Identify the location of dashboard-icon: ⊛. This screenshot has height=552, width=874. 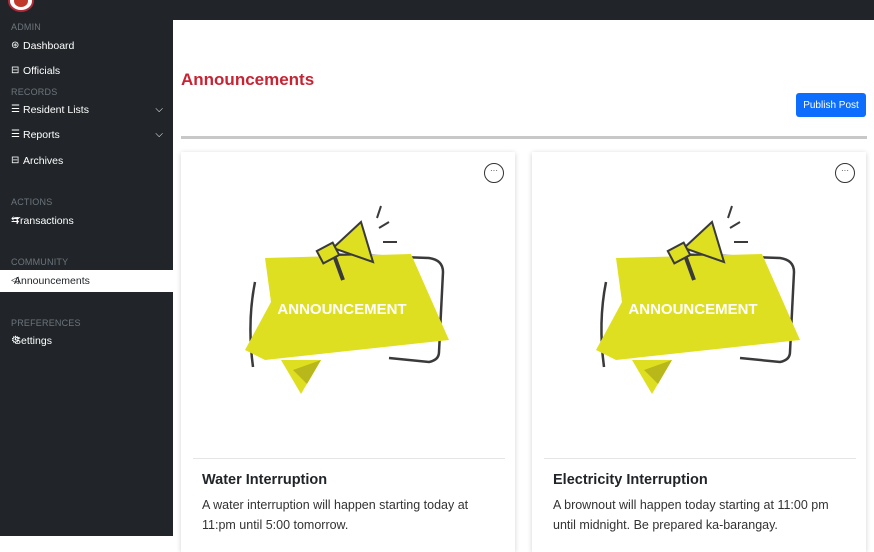
(15, 45).